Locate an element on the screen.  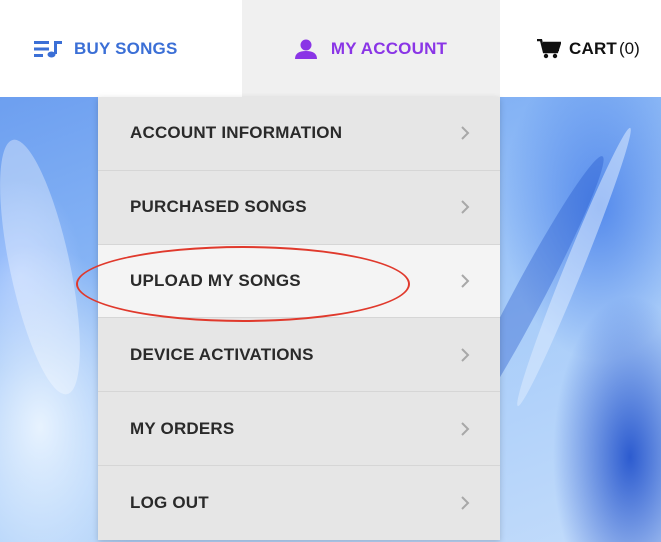
menu-item-label: LOG OUT is located at coordinates (169, 502).